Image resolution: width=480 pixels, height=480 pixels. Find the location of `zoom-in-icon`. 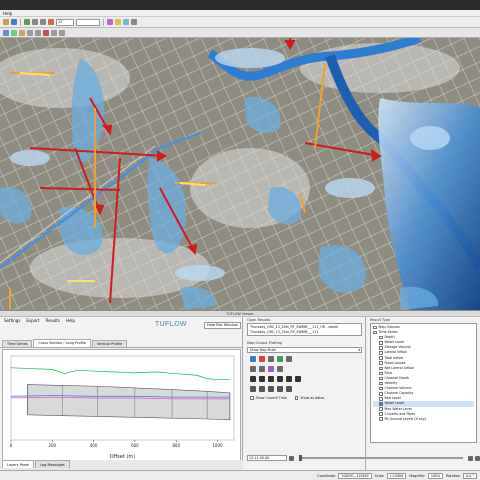

zoom-in-icon is located at coordinates (35, 22).